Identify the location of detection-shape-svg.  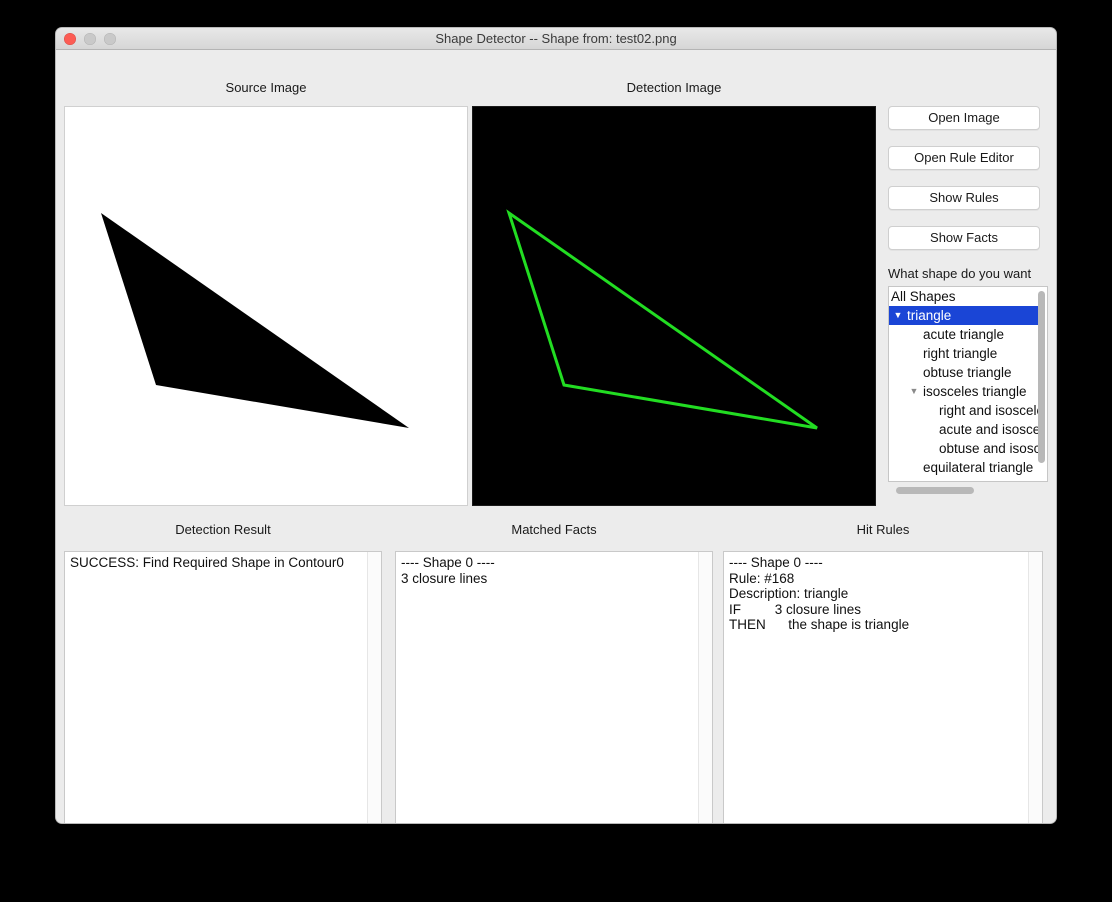
(662, 319).